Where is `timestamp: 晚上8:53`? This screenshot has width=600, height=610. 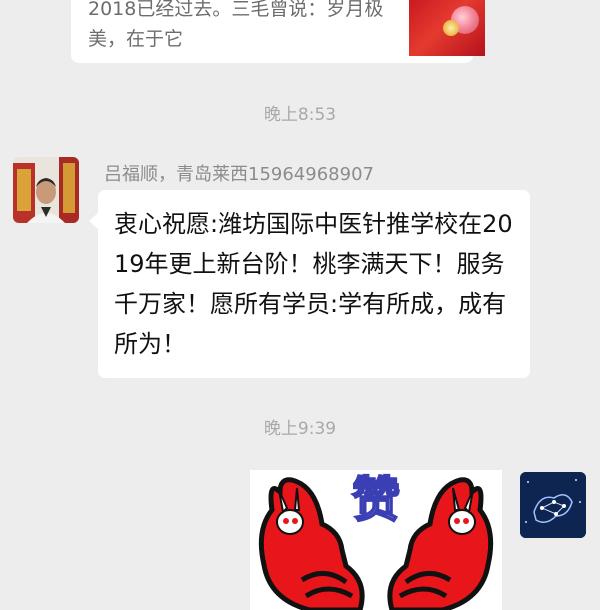 timestamp: 晚上8:53 is located at coordinates (300, 115).